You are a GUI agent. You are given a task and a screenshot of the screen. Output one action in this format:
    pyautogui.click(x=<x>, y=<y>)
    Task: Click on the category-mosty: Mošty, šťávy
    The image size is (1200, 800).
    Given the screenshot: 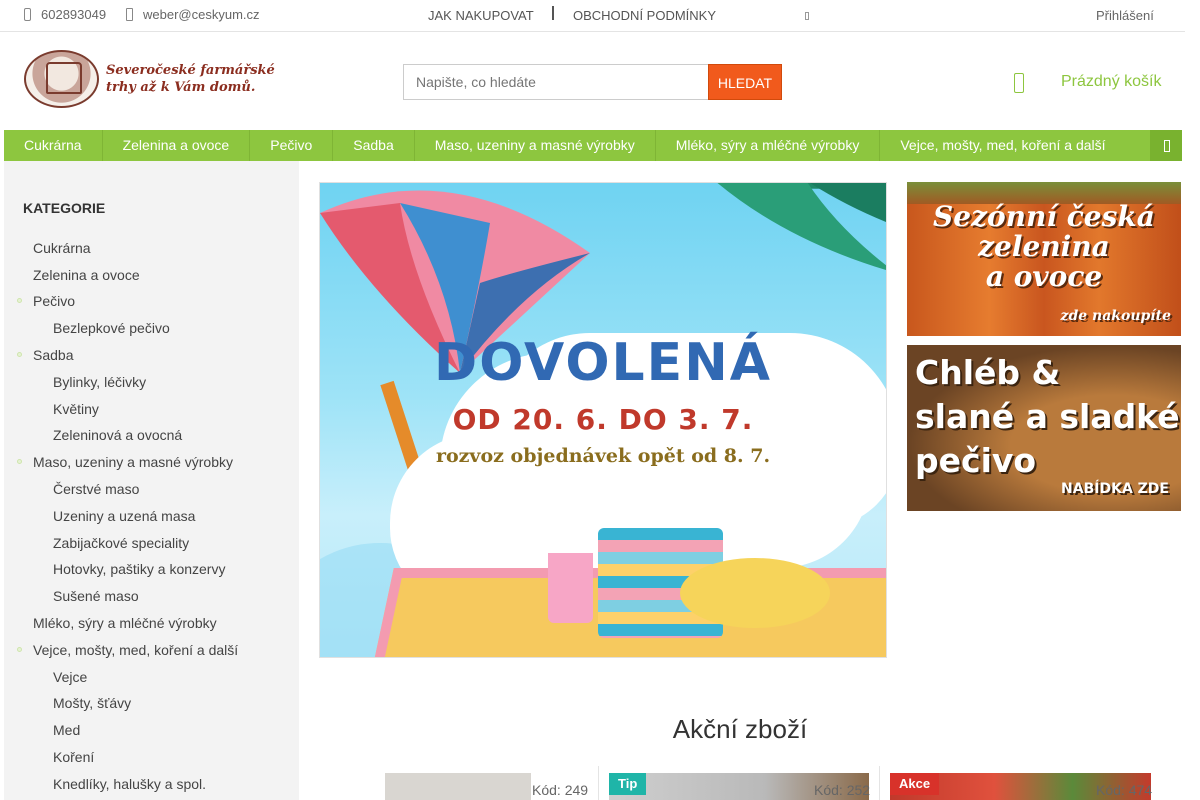 What is the action you would take?
    pyautogui.click(x=92, y=703)
    